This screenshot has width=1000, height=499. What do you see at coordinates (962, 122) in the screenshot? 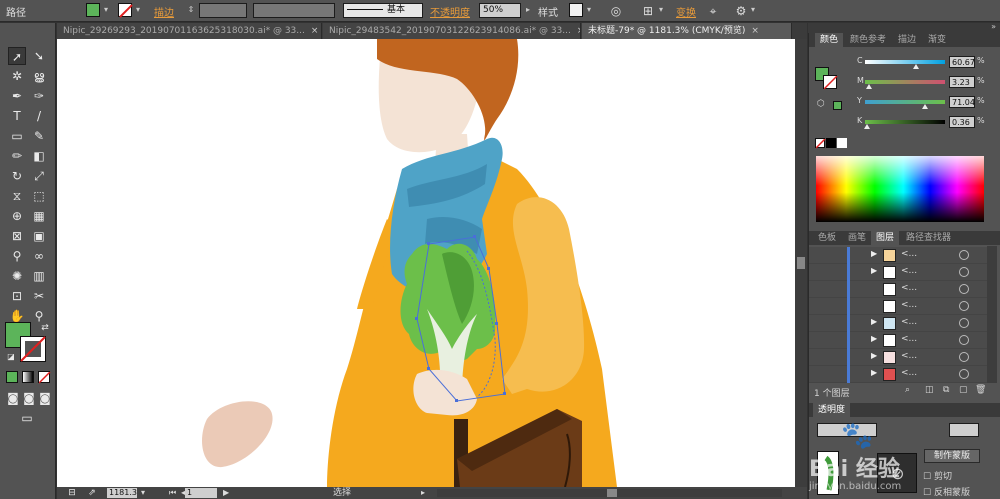
I see `black-value: 0.36` at bounding box center [962, 122].